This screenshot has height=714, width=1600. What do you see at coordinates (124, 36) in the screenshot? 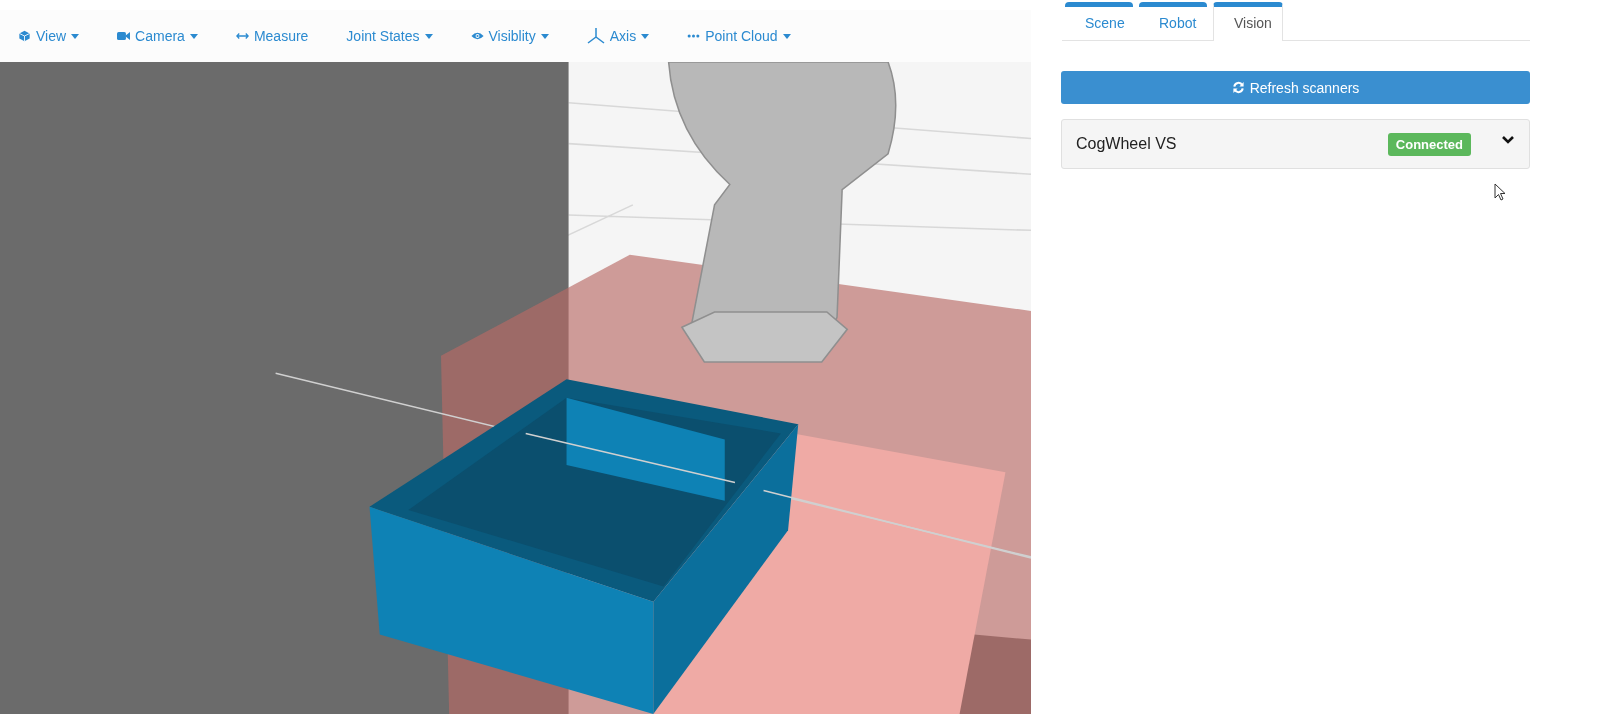
I see `video-camera-icon` at bounding box center [124, 36].